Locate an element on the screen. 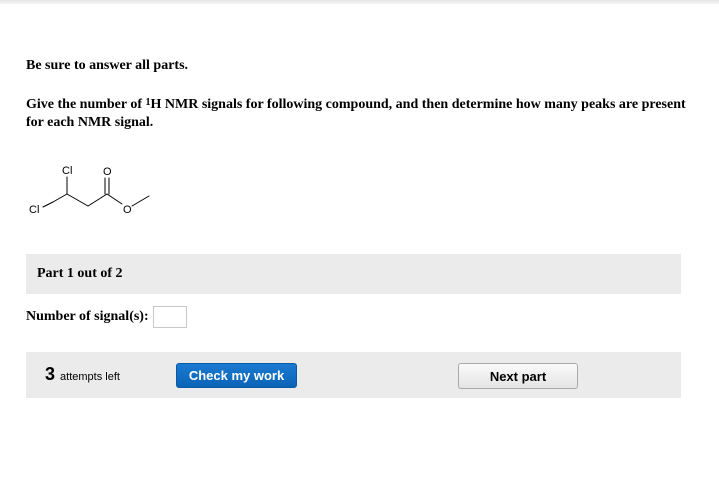 The image size is (719, 502). part-header: Part 1 out of 2 is located at coordinates (353, 274).